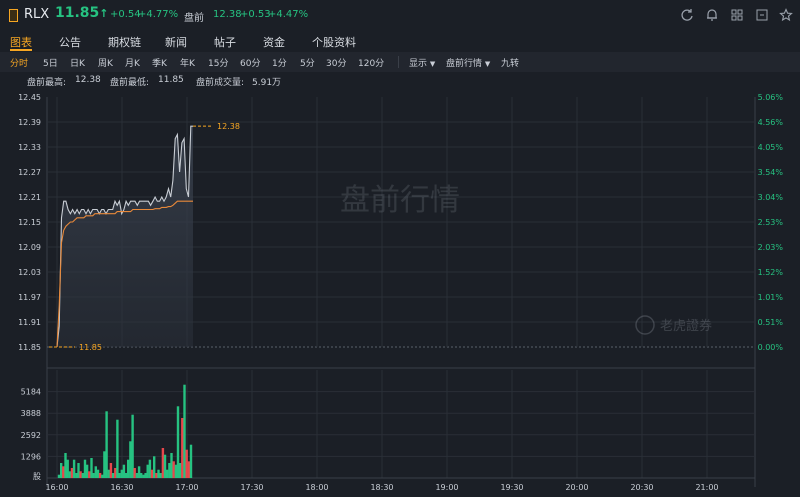 The width and height of the screenshot is (800, 497). What do you see at coordinates (771, 97) in the screenshot?
I see `y-right-tick-label: 5.06%` at bounding box center [771, 97].